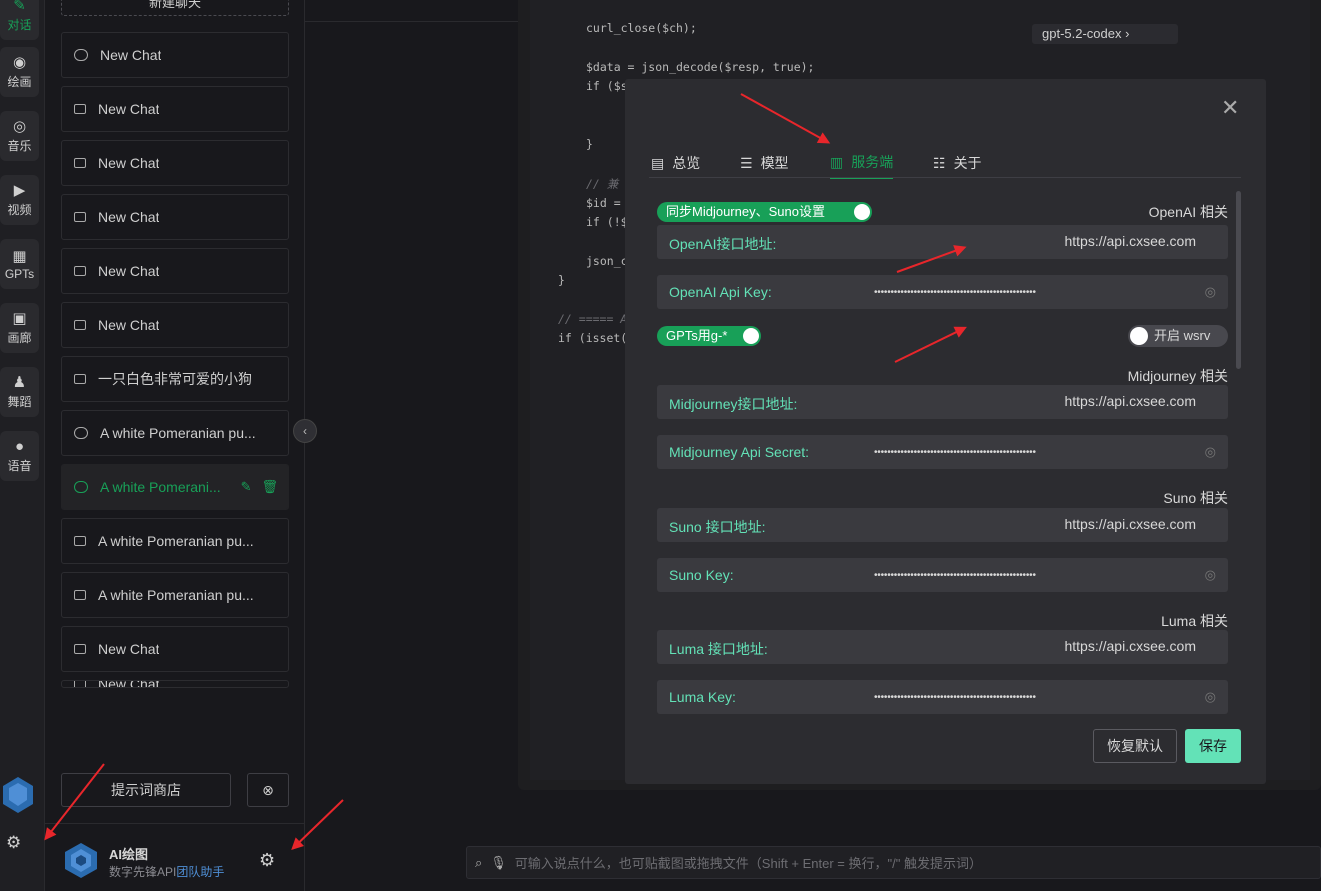 The width and height of the screenshot is (1321, 891). What do you see at coordinates (19, 82) in the screenshot?
I see `nav-item-label: 绘画` at bounding box center [19, 82].